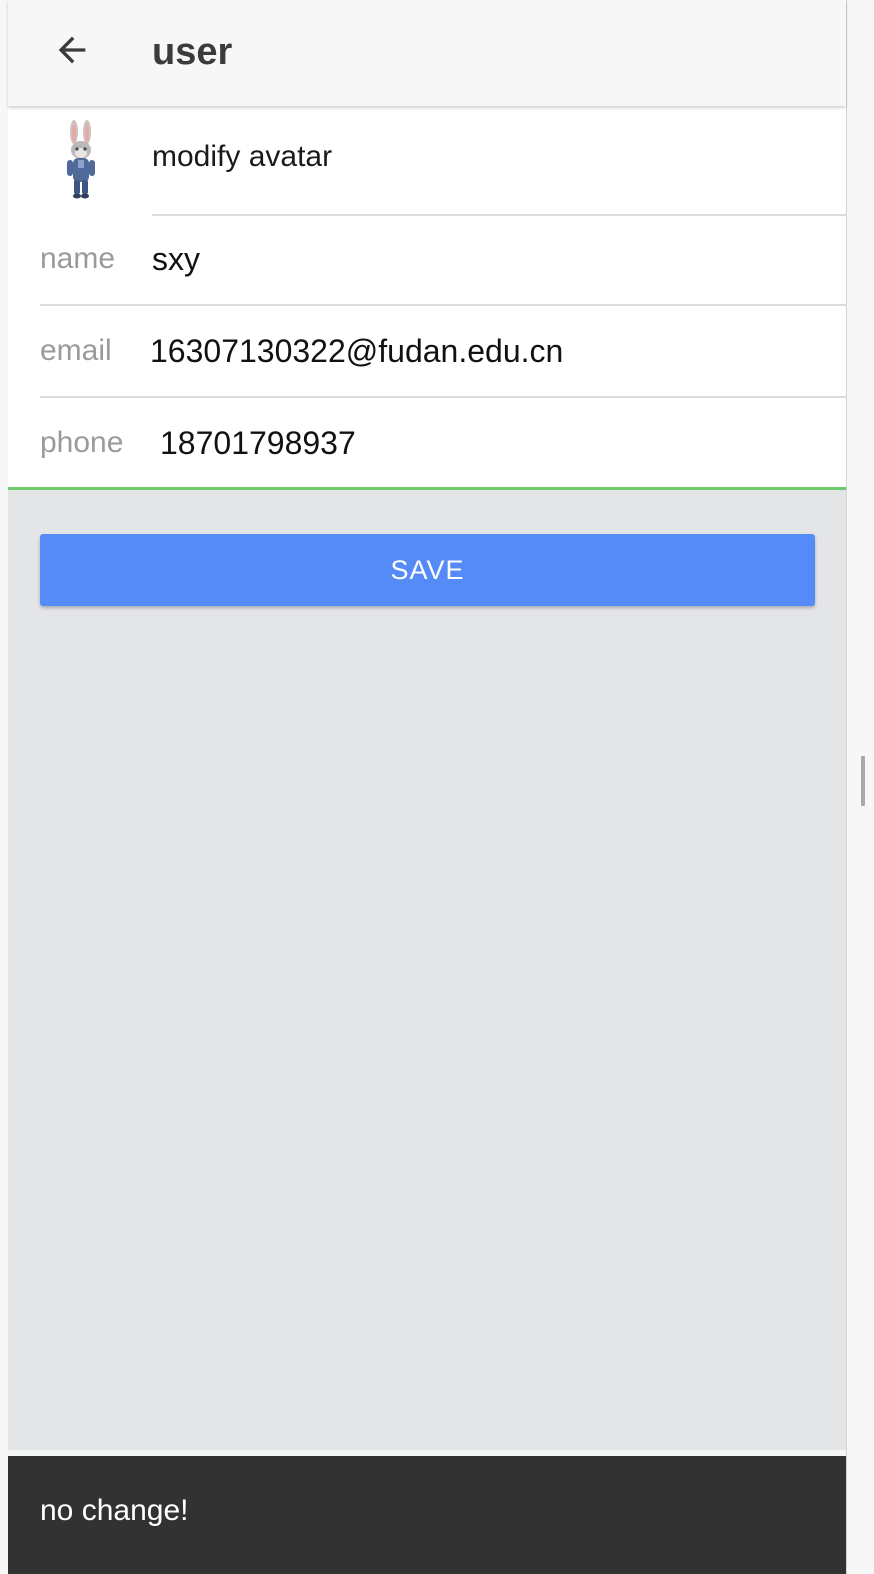 The width and height of the screenshot is (874, 1574). Describe the element at coordinates (242, 157) in the screenshot. I see `modify-avatar-label: modify avatar` at that location.